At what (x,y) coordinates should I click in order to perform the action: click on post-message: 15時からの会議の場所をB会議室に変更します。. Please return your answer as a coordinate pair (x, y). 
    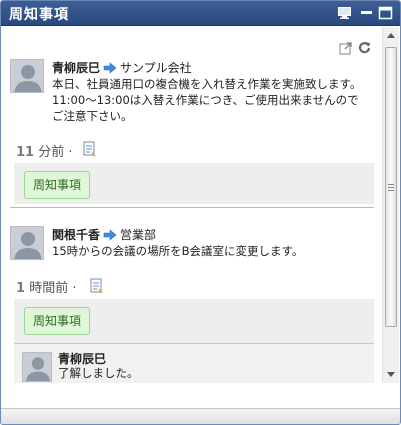
    Looking at the image, I should click on (213, 251).